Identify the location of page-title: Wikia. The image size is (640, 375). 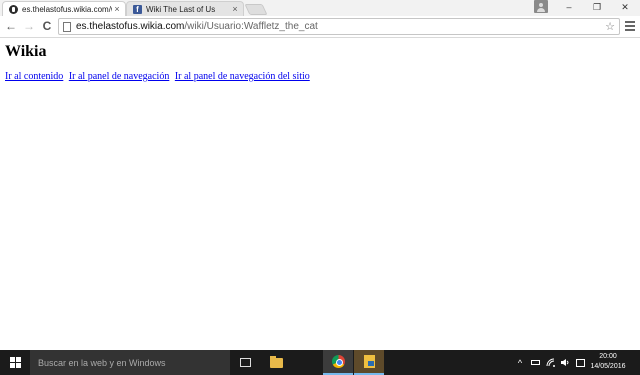
(26, 51).